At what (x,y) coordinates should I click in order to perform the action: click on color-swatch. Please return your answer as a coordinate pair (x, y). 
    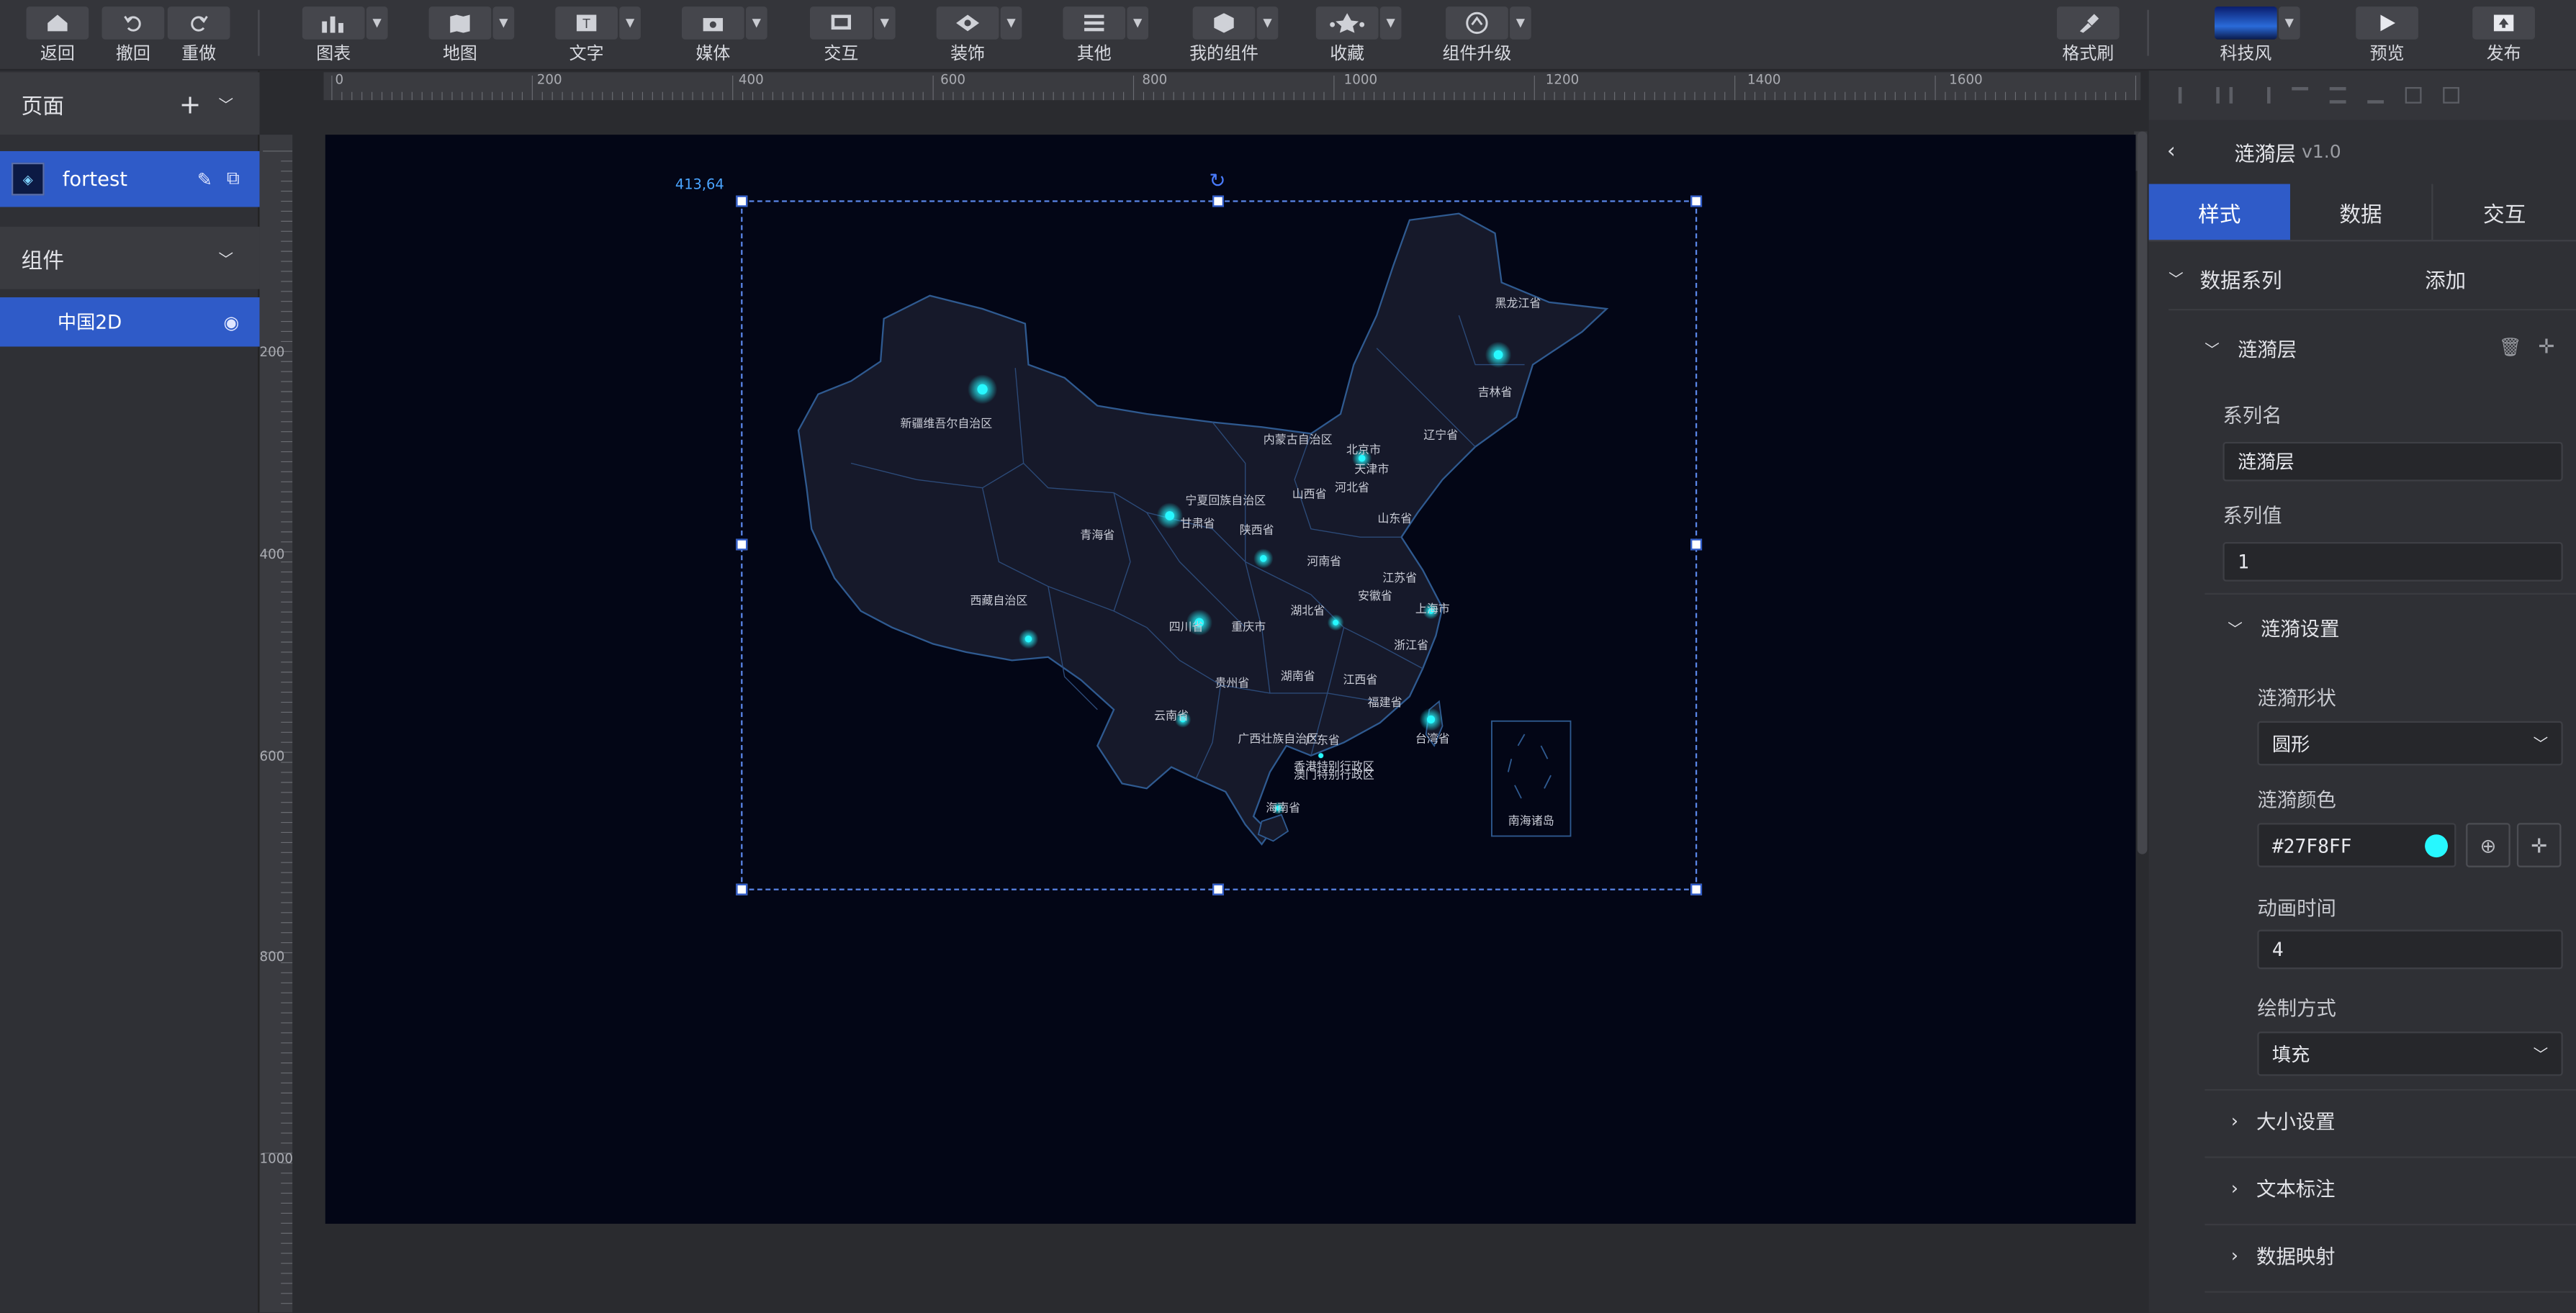
    Looking at the image, I should click on (2437, 846).